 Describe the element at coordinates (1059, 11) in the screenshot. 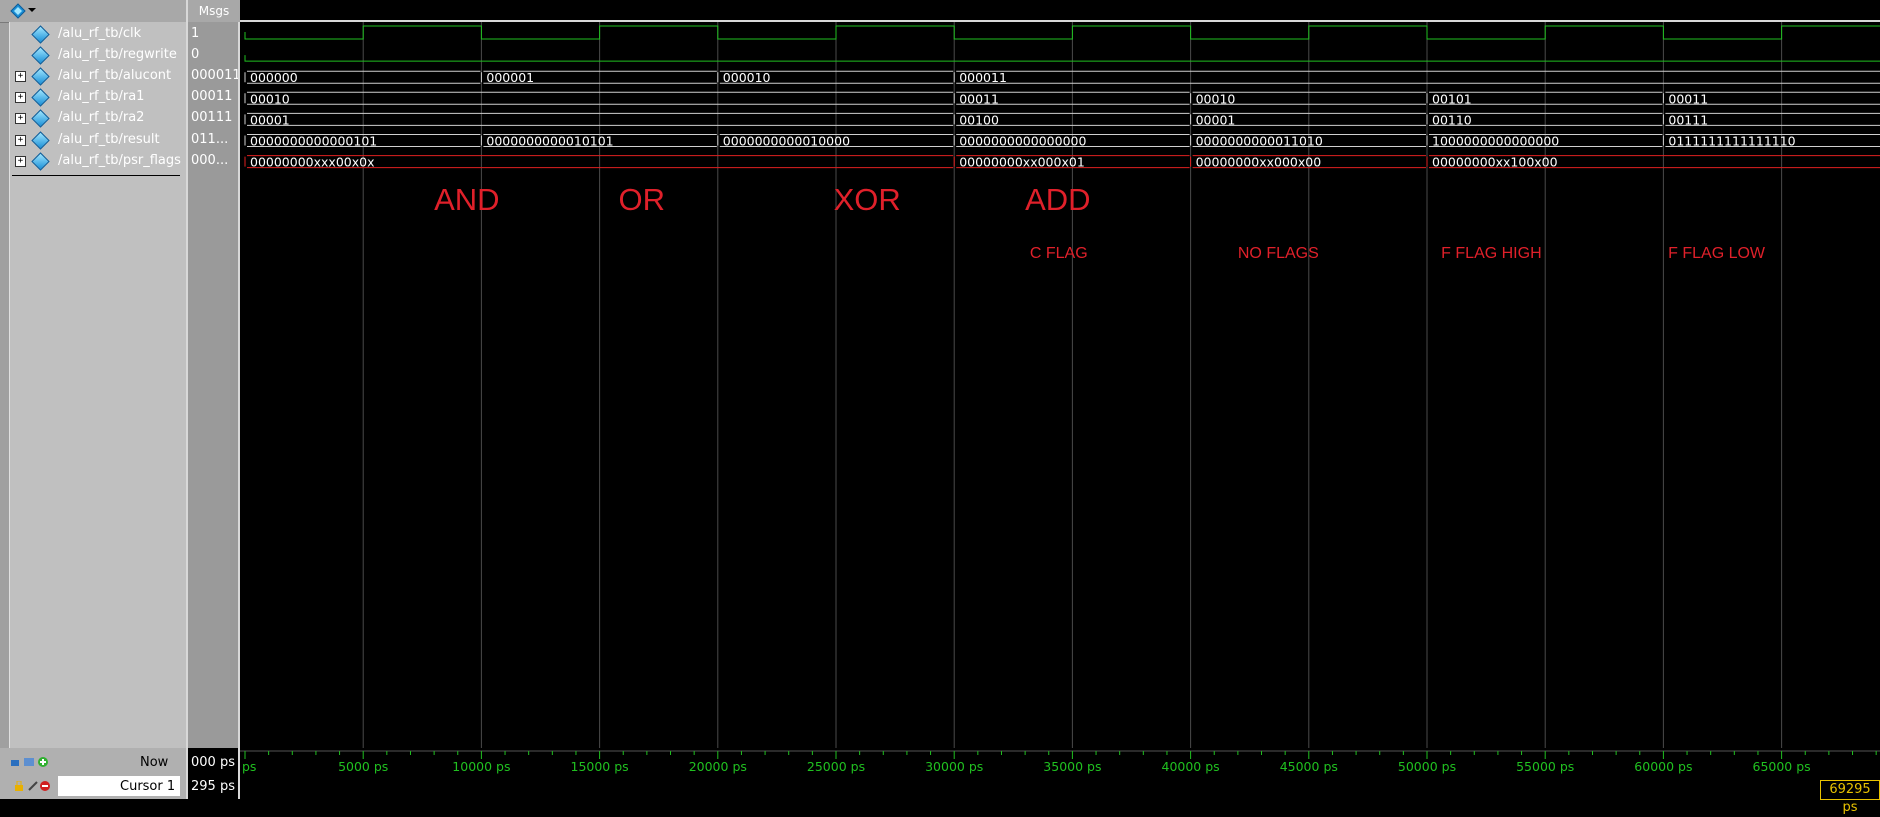

I see `wave-header-strip` at that location.